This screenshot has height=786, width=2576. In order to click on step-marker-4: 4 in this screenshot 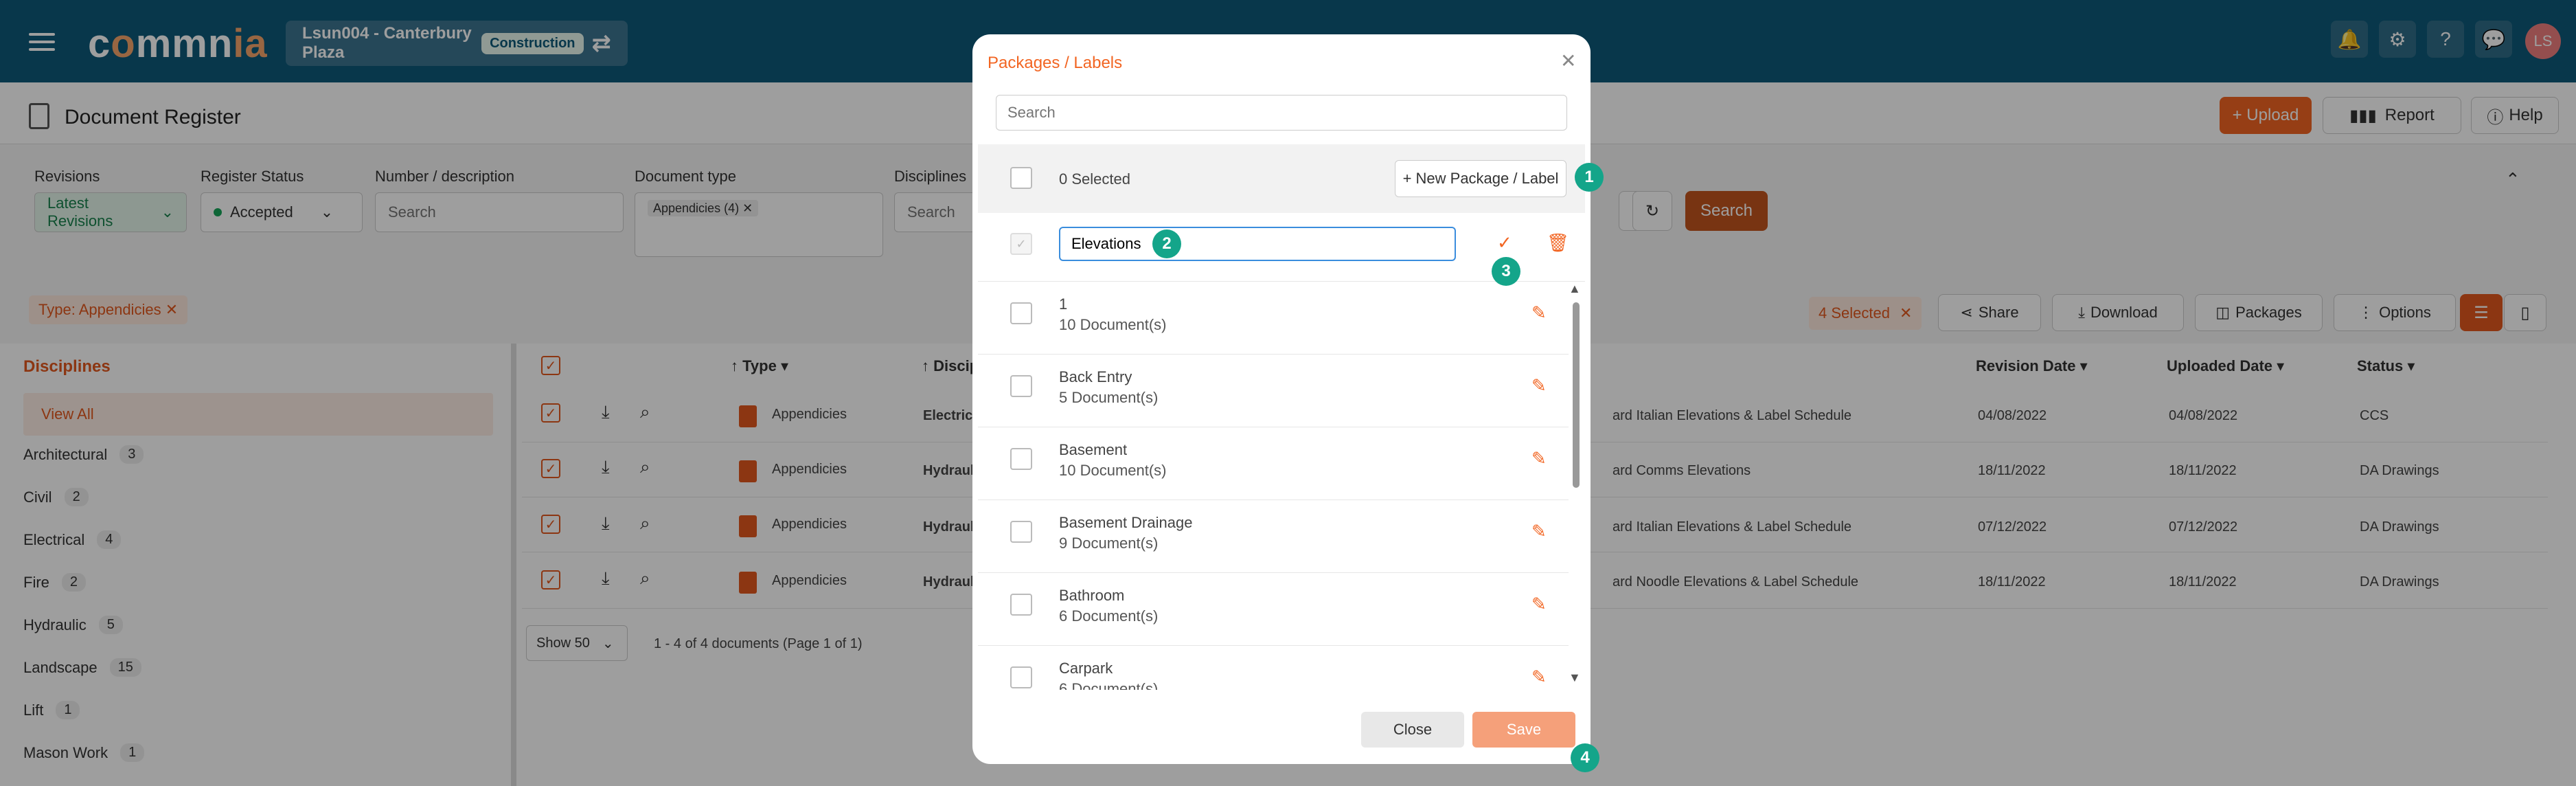, I will do `click(1585, 757)`.